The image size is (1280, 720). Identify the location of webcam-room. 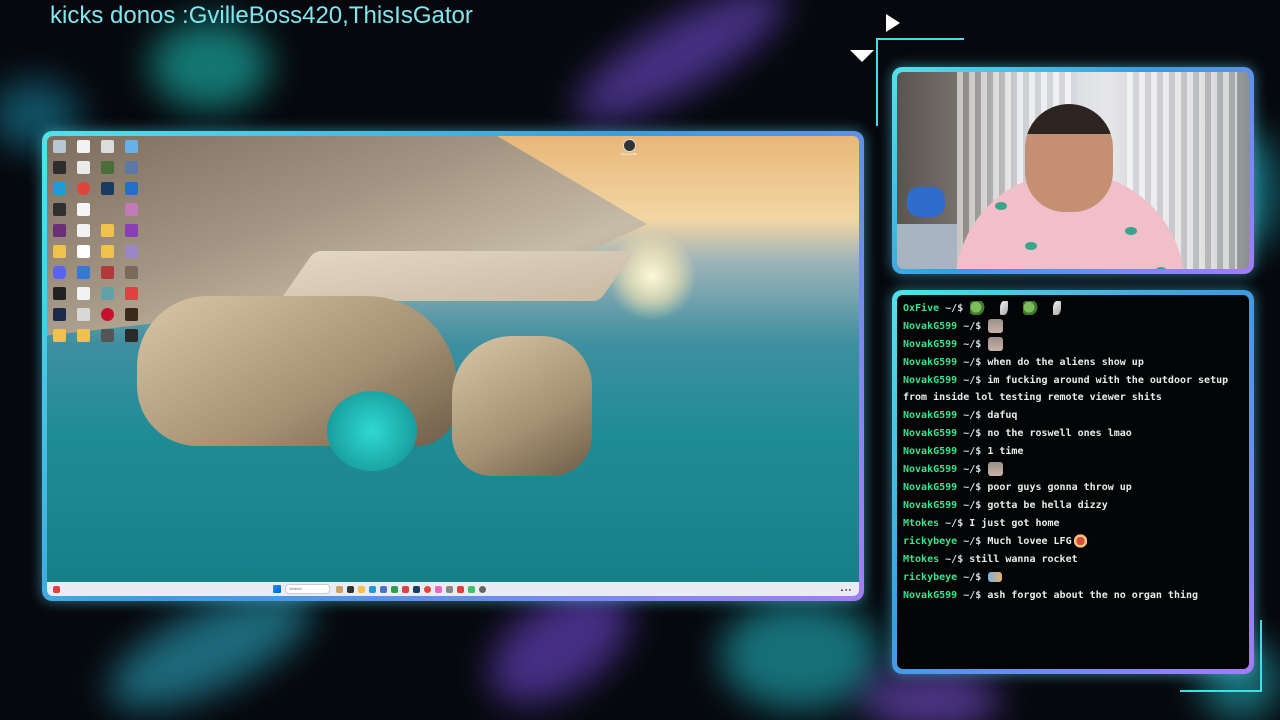
(1073, 170).